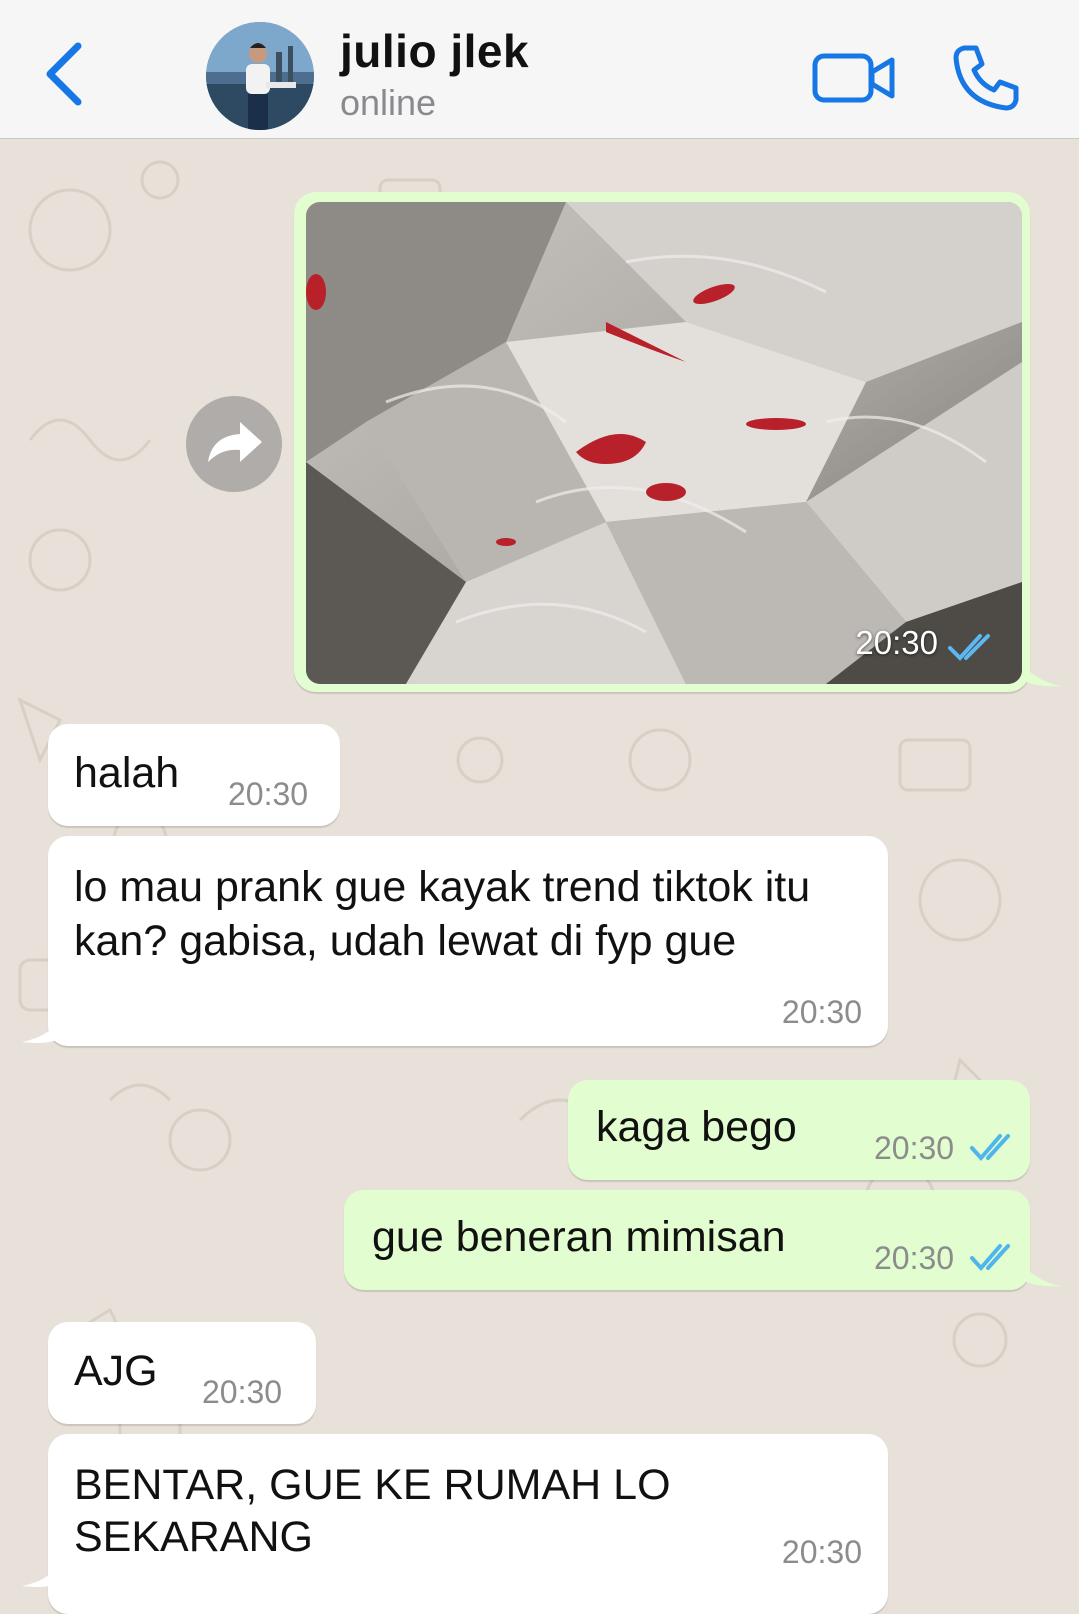 The width and height of the screenshot is (1079, 1614). Describe the element at coordinates (799, 1130) in the screenshot. I see `outgoing-message-bubble: kaga bego 20:30` at that location.